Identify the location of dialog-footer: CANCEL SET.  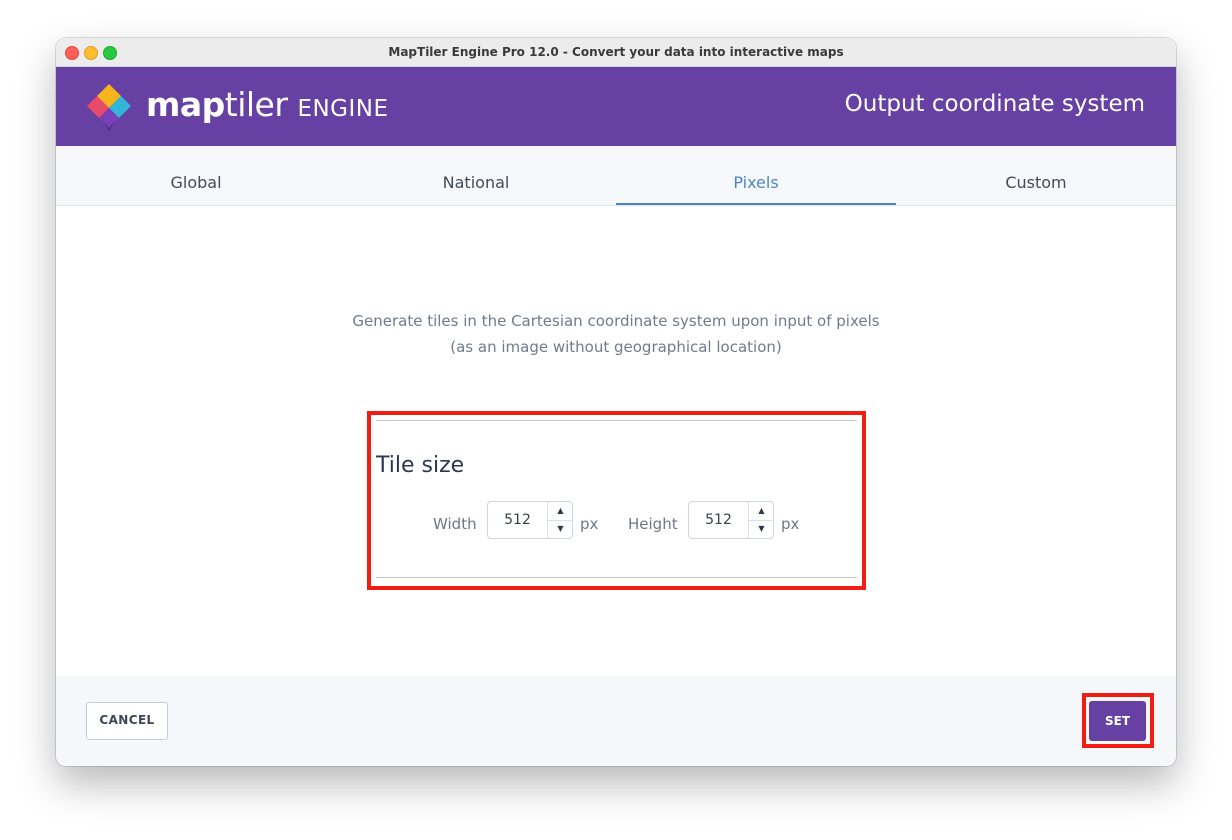
(616, 721).